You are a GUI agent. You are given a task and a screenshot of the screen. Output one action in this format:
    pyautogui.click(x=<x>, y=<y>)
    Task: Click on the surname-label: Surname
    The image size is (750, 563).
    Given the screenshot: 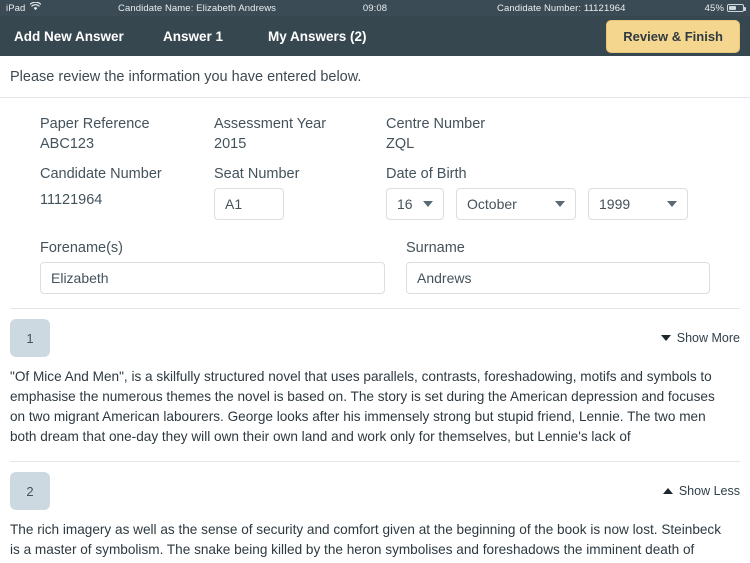 What is the action you would take?
    pyautogui.click(x=435, y=248)
    